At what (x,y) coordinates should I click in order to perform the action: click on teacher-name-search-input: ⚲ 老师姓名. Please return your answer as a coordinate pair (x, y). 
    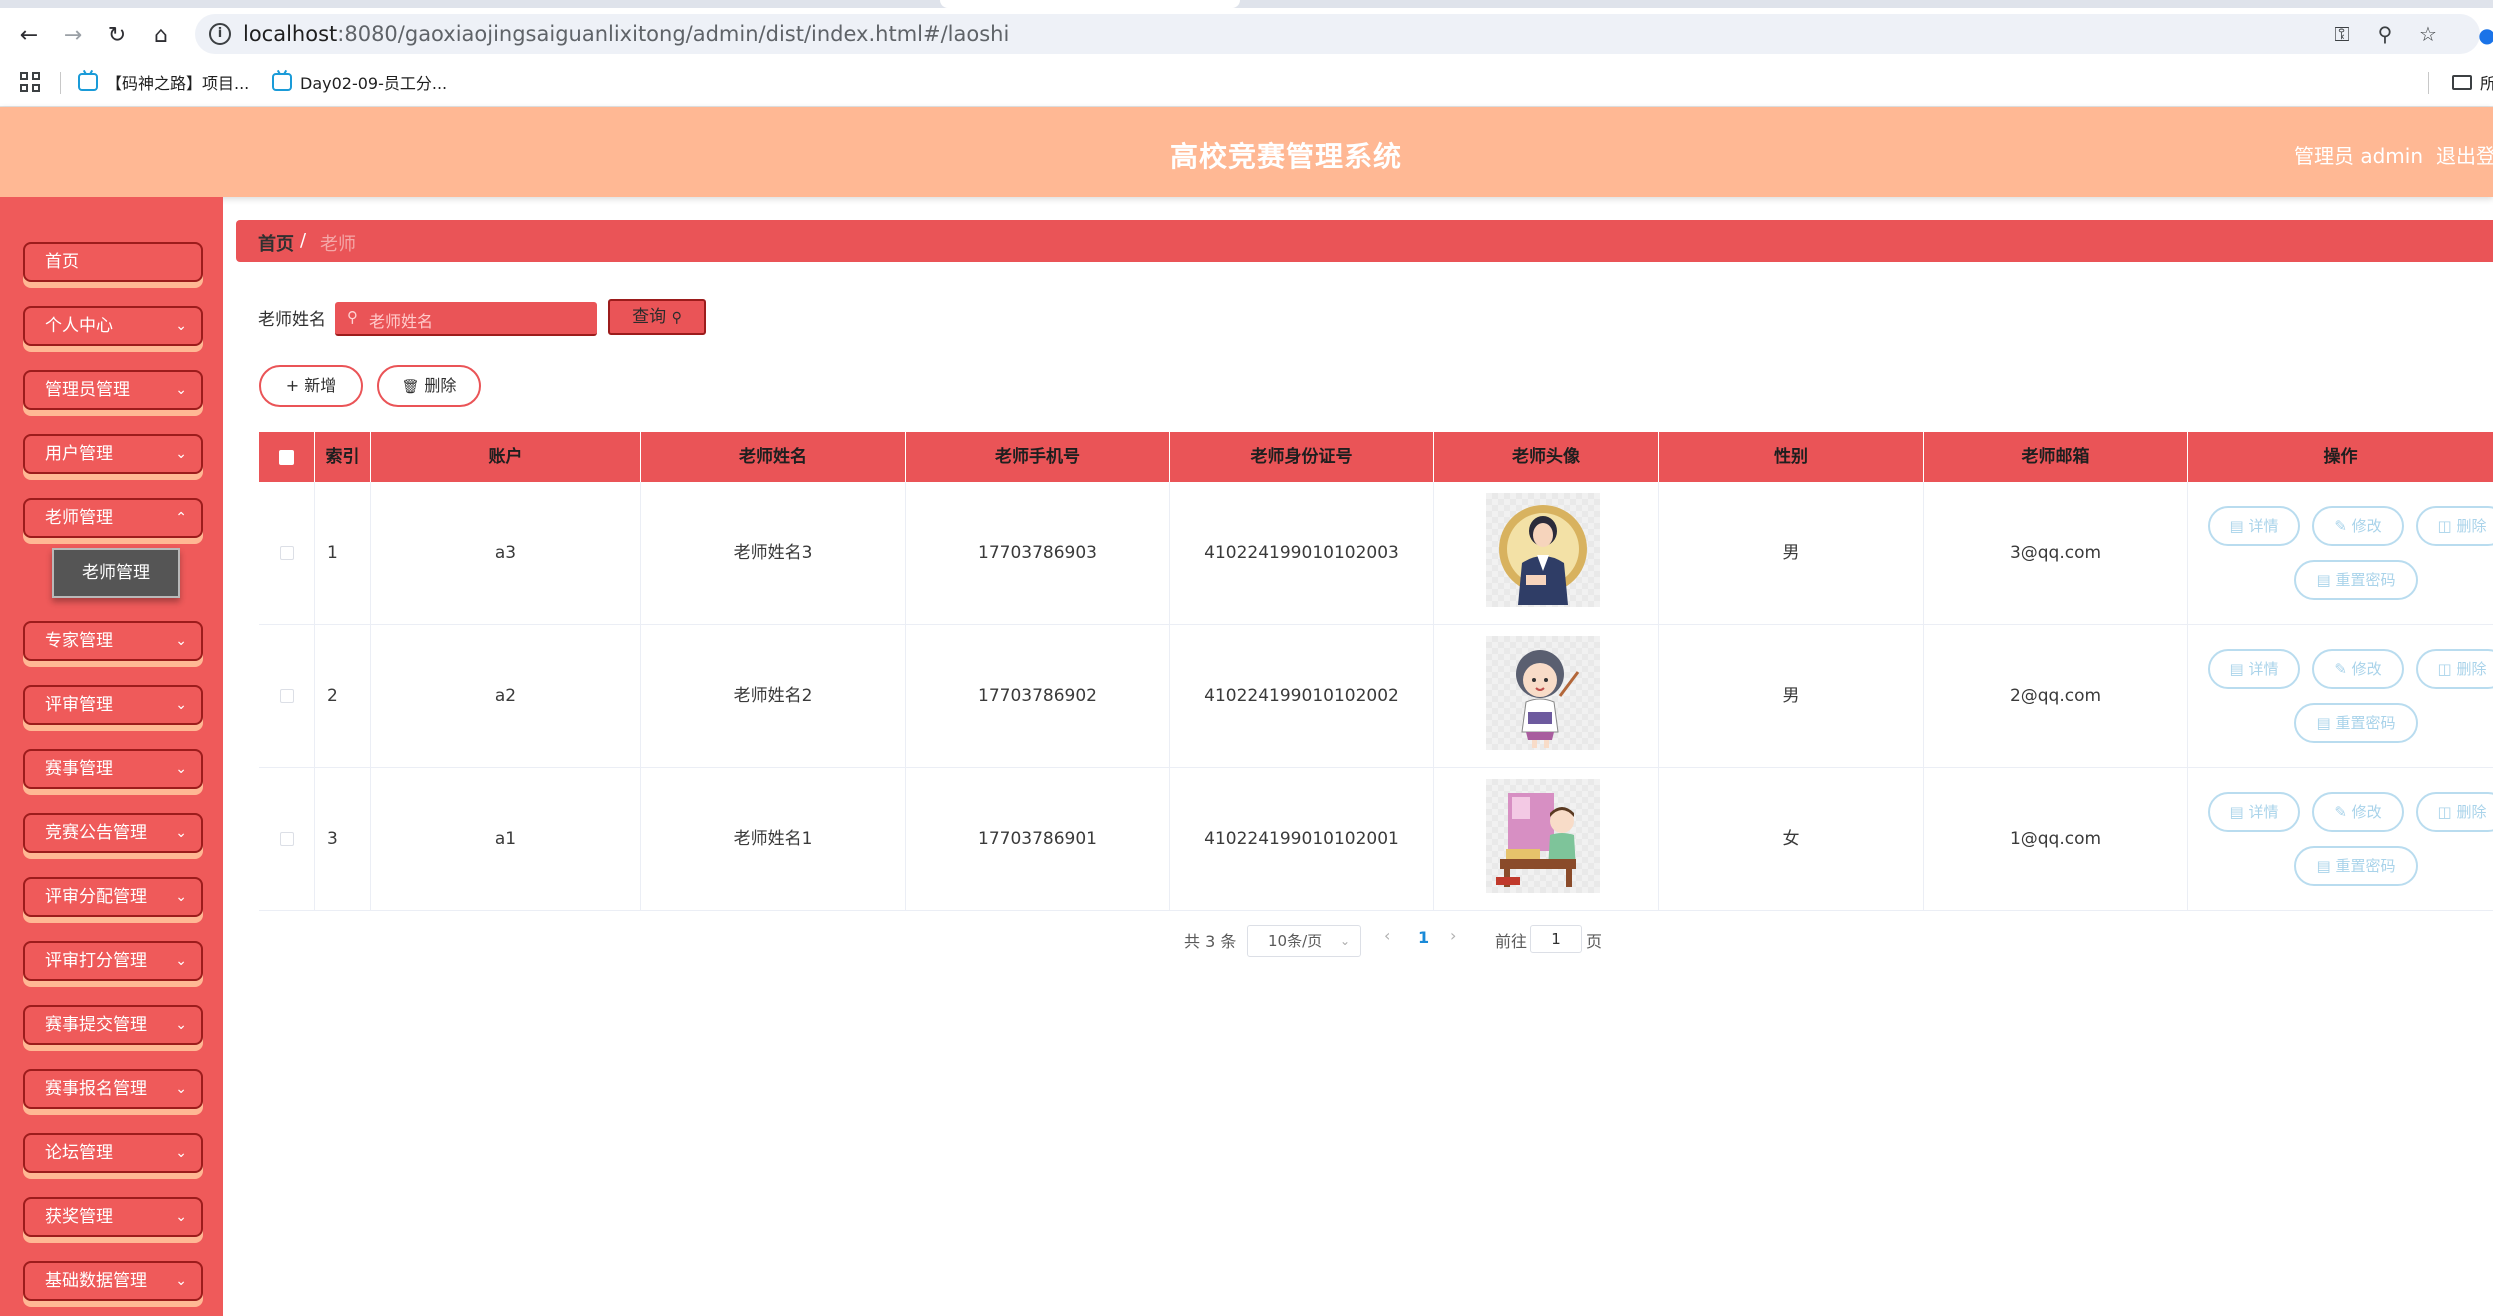
    Looking at the image, I should click on (466, 319).